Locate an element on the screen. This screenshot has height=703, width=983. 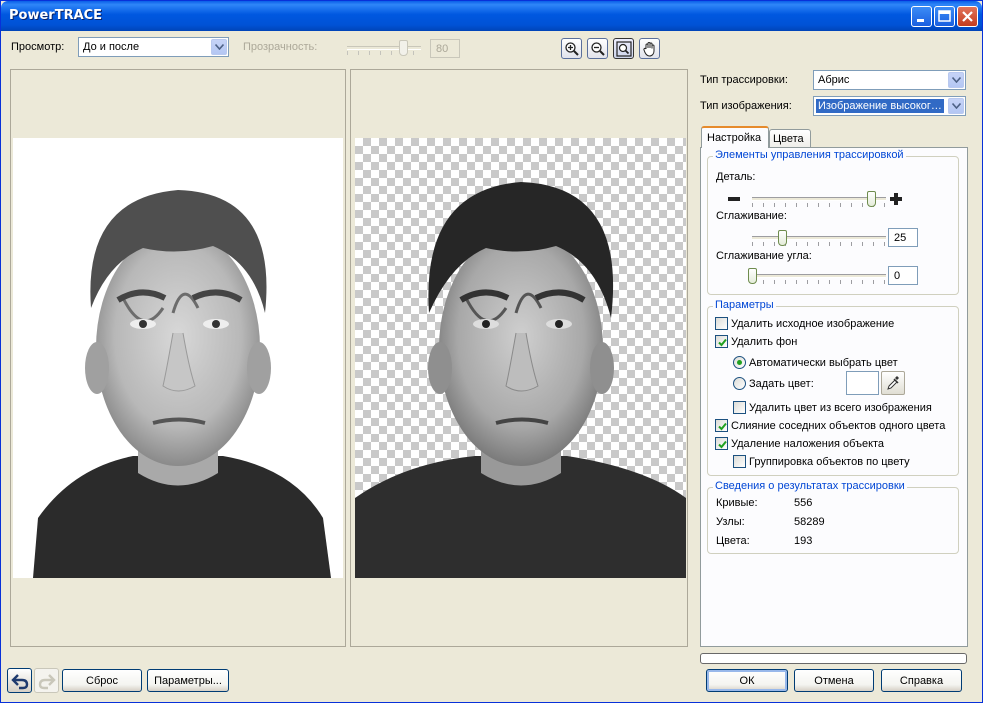
group-by-color-label: Группировка объектов по цвету is located at coordinates (829, 462).